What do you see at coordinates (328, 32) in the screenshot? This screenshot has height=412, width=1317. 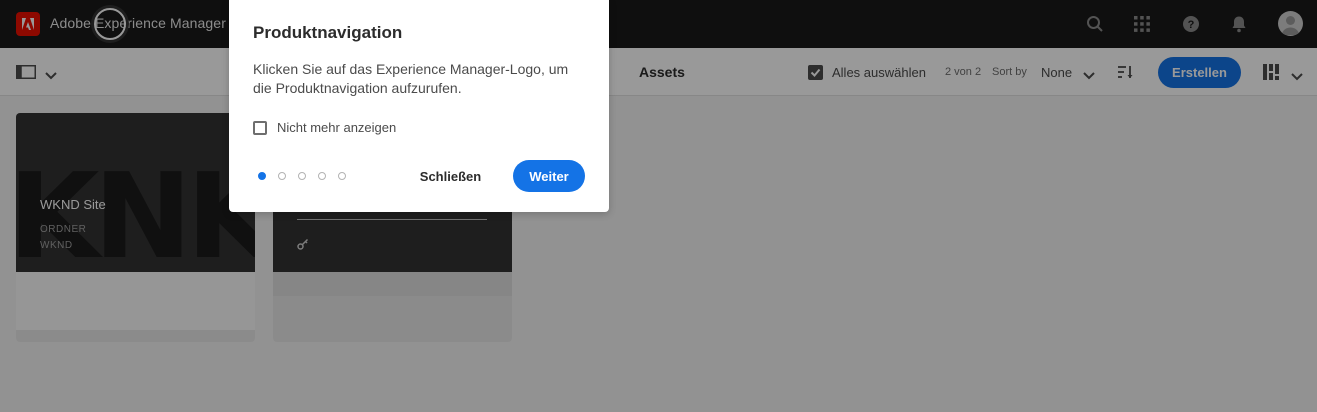 I see `dialog-title: Produktnavigation` at bounding box center [328, 32].